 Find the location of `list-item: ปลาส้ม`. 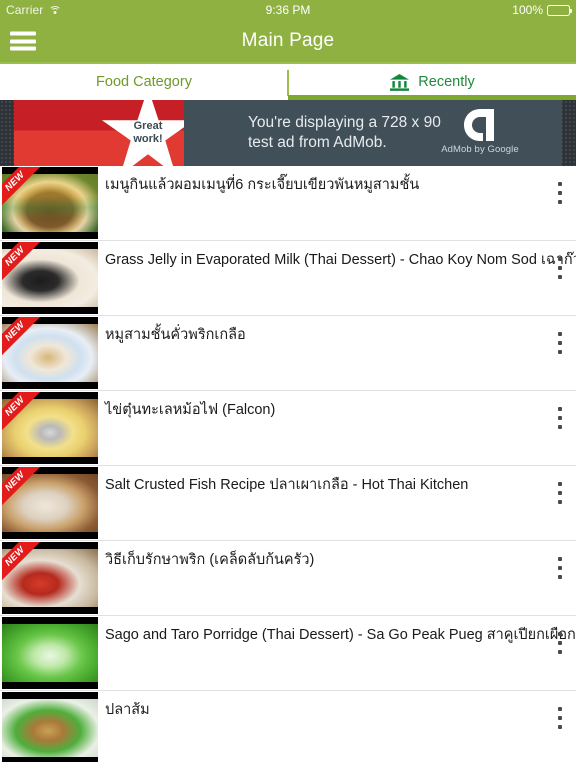

list-item: ปลาส้ม is located at coordinates (288, 726).